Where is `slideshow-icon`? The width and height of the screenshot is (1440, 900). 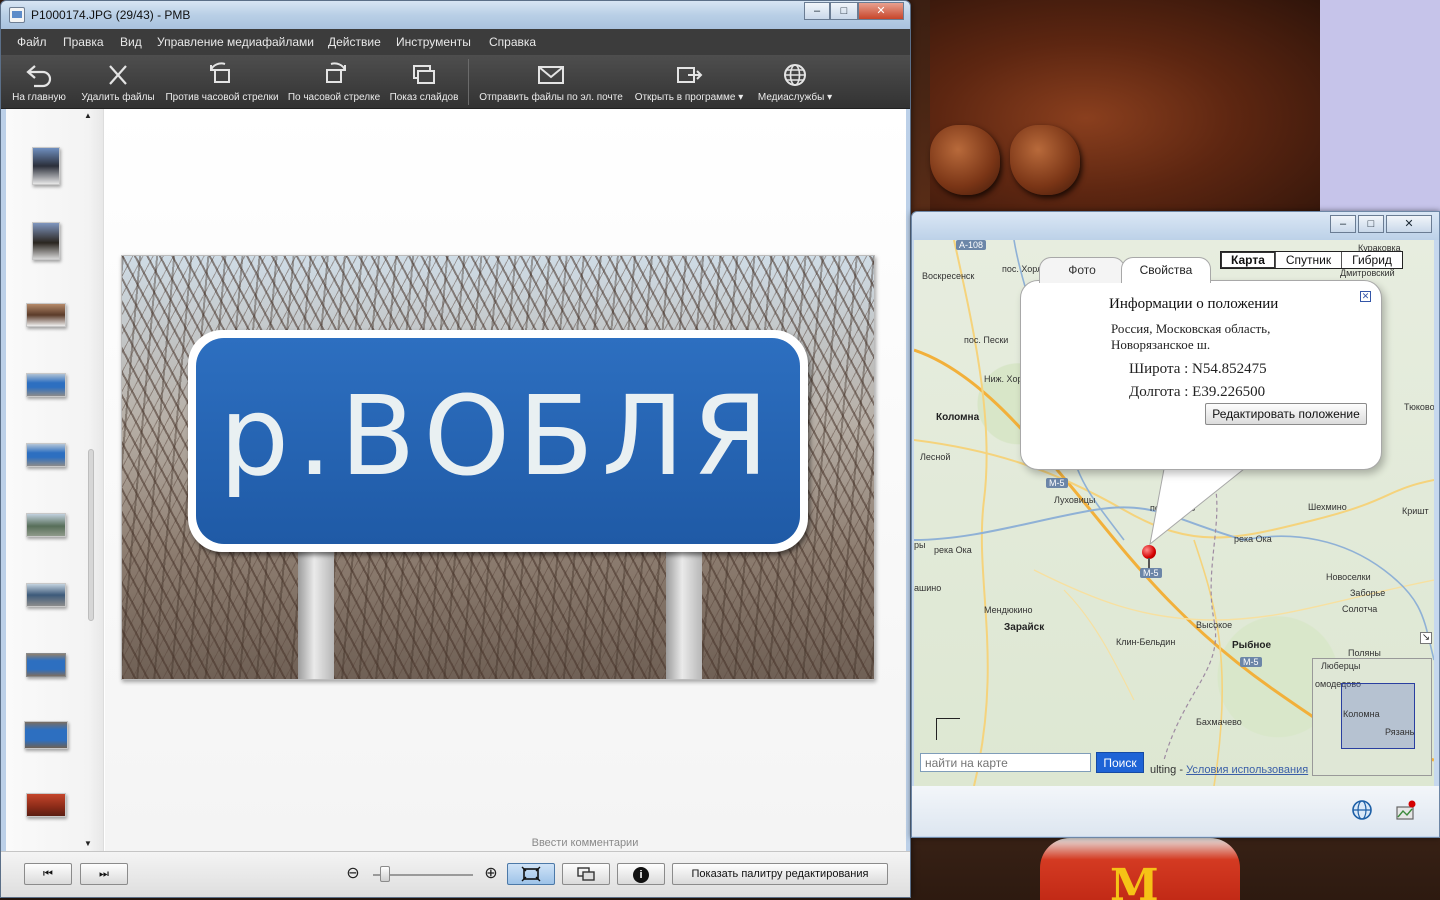 slideshow-icon is located at coordinates (424, 74).